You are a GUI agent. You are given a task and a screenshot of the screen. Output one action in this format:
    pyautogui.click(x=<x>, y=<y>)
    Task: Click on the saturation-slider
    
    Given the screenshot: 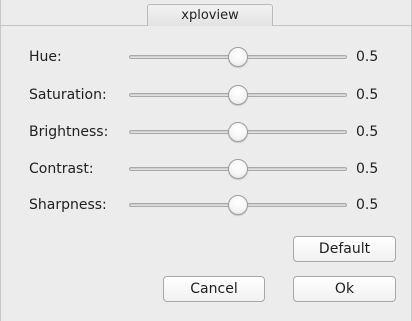 What is the action you would take?
    pyautogui.click(x=238, y=95)
    